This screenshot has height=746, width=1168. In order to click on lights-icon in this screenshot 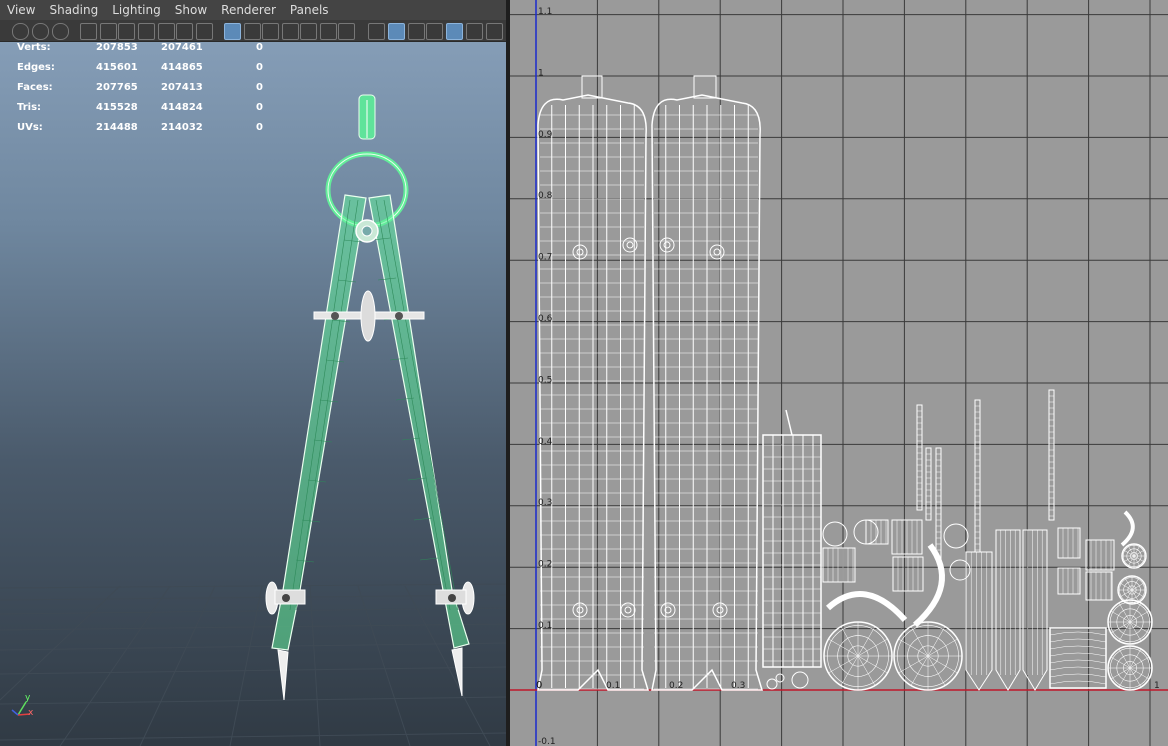, I will do `click(474, 31)`.